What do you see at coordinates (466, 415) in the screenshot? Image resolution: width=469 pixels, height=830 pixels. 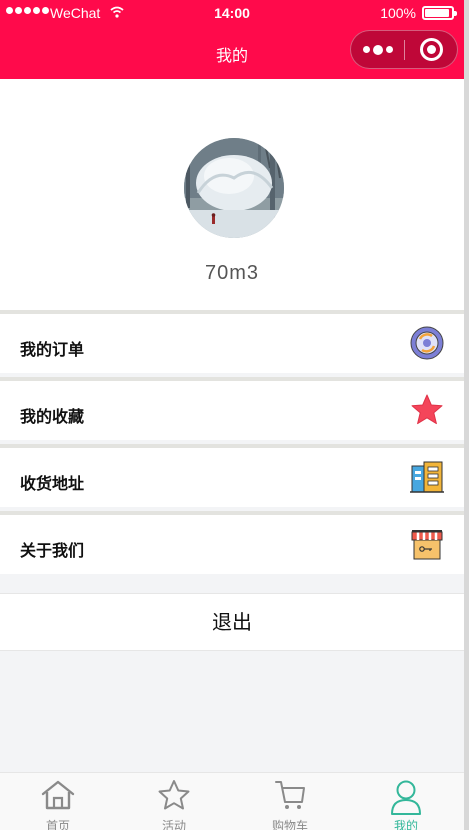 I see `scroll-edge` at bounding box center [466, 415].